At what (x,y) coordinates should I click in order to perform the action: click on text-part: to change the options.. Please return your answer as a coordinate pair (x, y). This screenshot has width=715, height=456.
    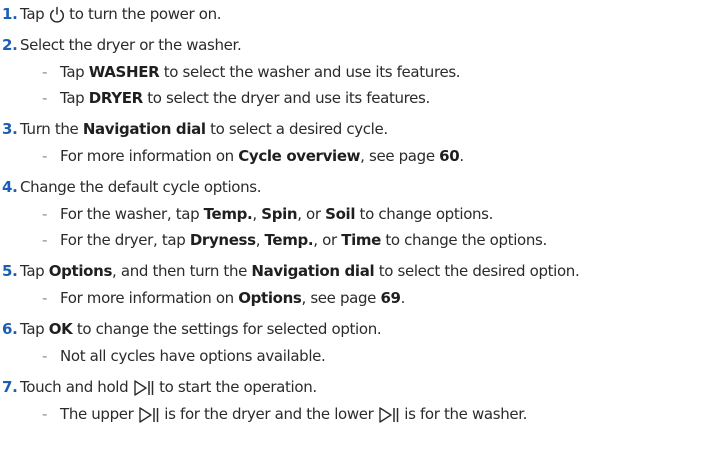
    Looking at the image, I should click on (463, 240).